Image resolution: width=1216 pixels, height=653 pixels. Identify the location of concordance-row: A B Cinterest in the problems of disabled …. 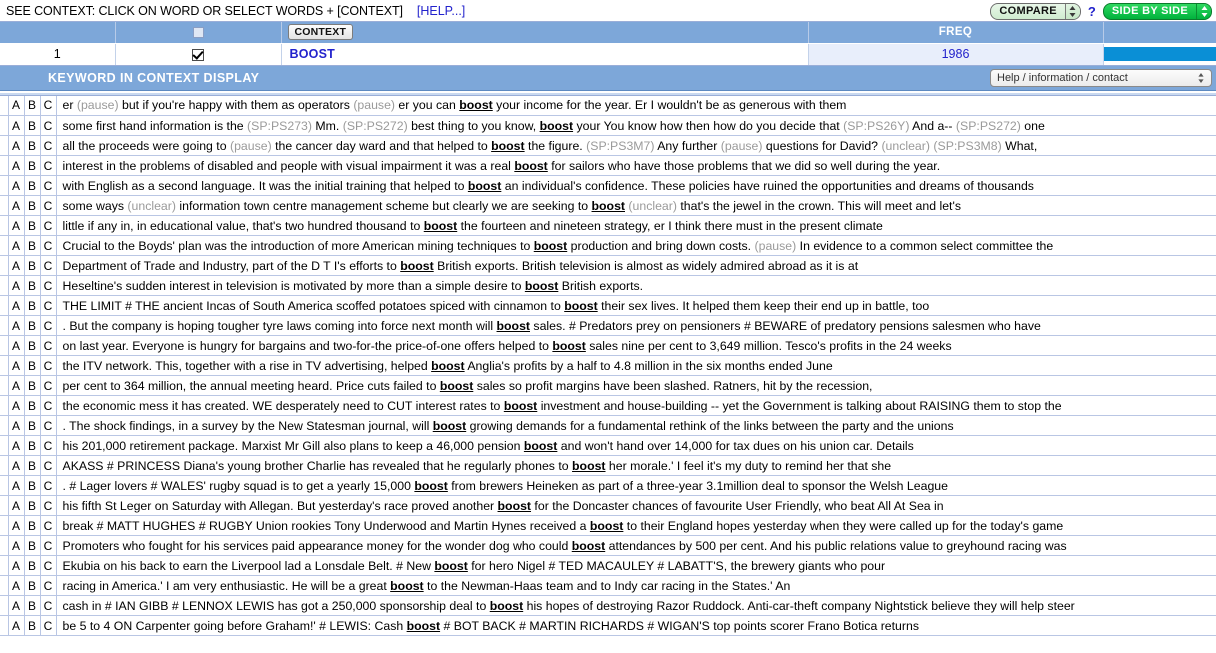
(608, 165).